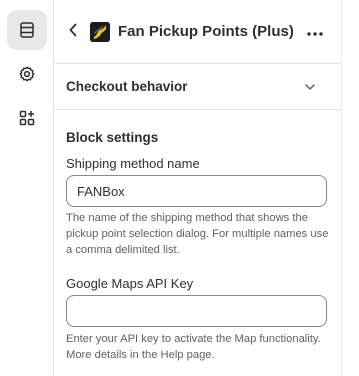 The width and height of the screenshot is (359, 376). I want to click on apps-button, so click(27, 118).